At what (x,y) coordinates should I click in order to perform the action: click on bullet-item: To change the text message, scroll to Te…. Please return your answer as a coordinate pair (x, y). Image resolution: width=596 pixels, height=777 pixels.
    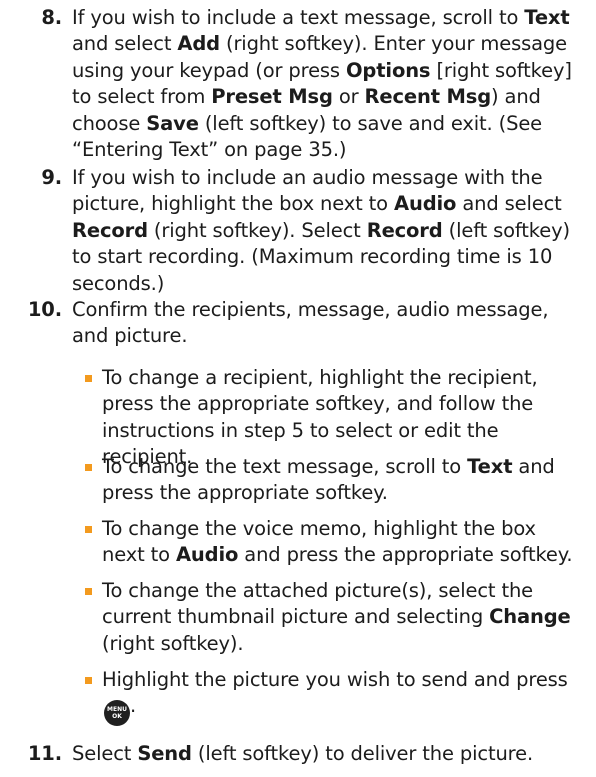
    Looking at the image, I should click on (333, 480).